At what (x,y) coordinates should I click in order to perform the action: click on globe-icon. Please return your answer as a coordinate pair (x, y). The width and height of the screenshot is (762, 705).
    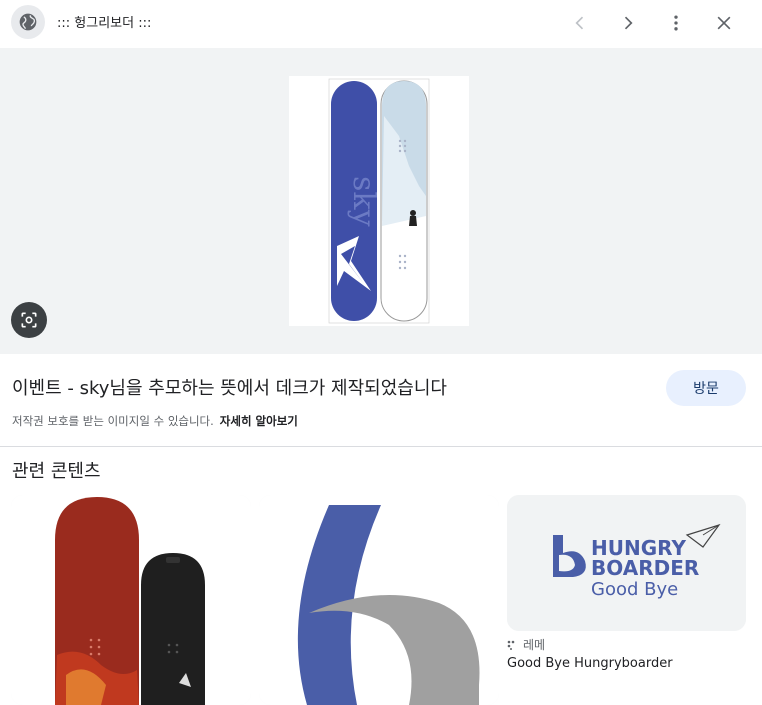
    Looking at the image, I should click on (28, 22).